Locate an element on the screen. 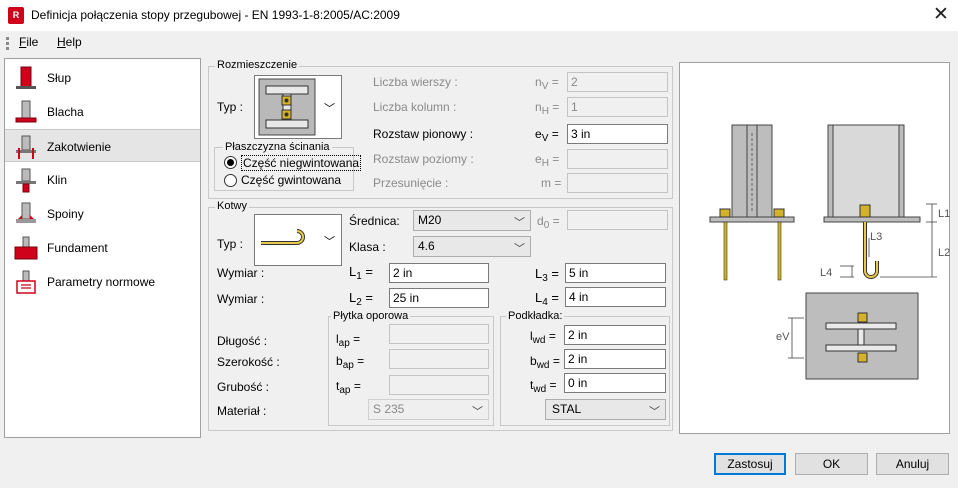  l3-field: 5 in is located at coordinates (615, 273).